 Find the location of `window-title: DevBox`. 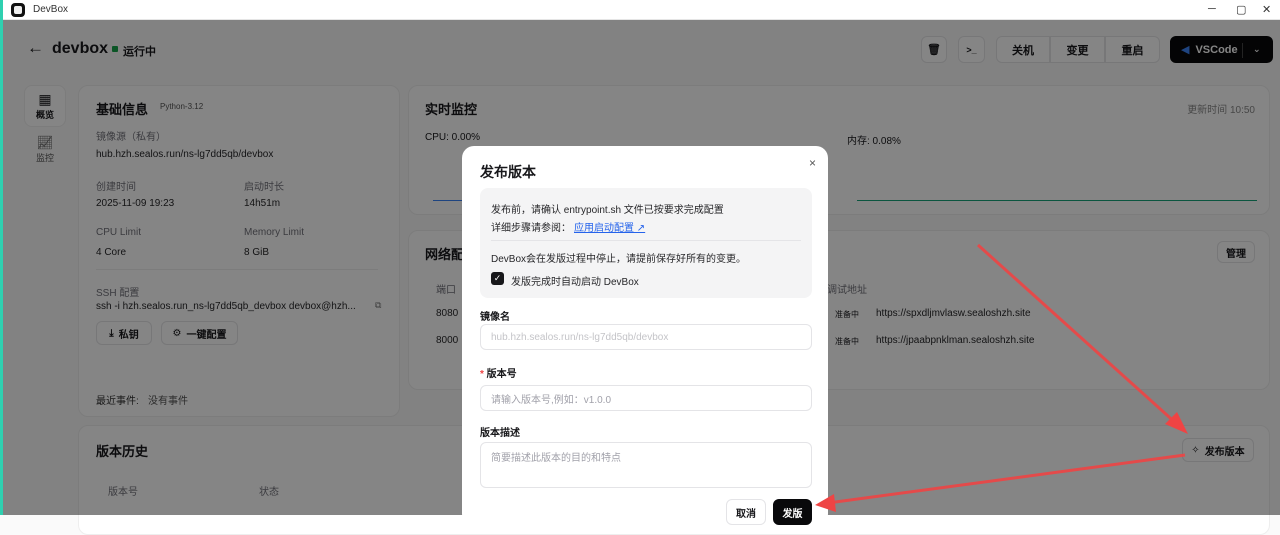

window-title: DevBox is located at coordinates (51, 9).